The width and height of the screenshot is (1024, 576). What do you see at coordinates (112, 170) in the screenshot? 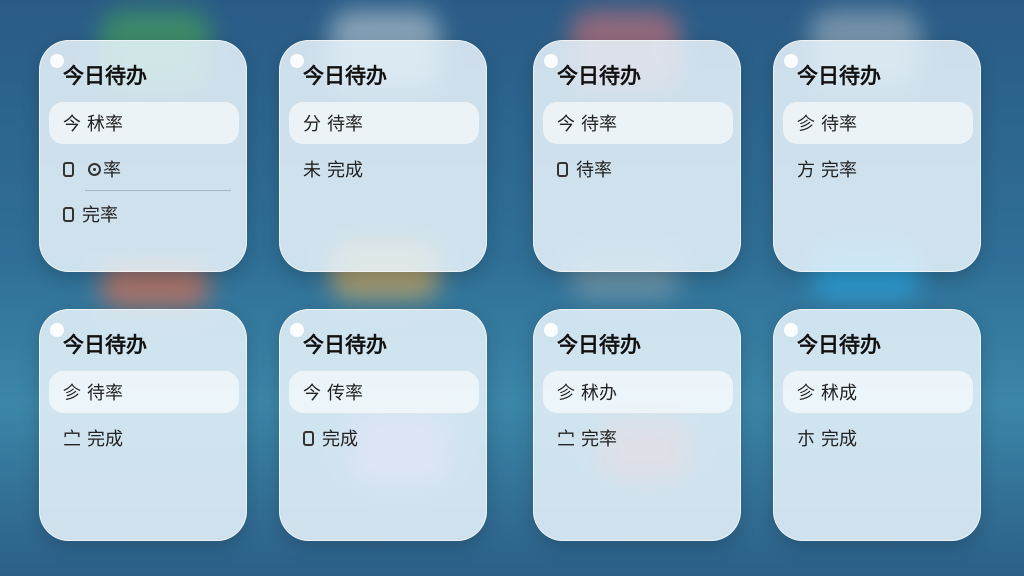
I see `item-label: 率` at bounding box center [112, 170].